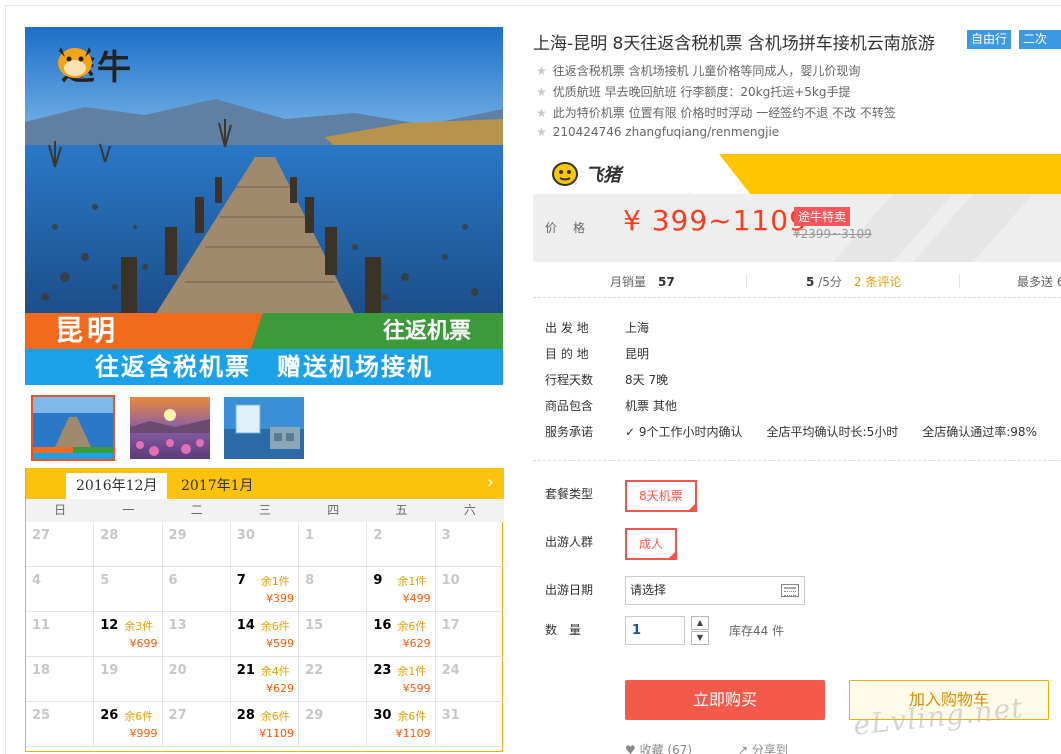 This screenshot has width=1061, height=754. Describe the element at coordinates (569, 590) in the screenshot. I see `date-label: 出游日期` at that location.